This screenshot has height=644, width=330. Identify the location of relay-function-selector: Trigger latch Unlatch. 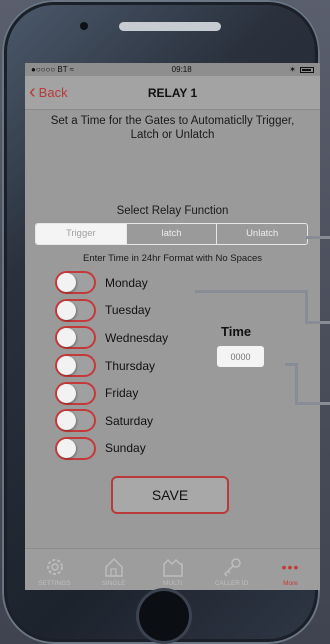
(171, 234).